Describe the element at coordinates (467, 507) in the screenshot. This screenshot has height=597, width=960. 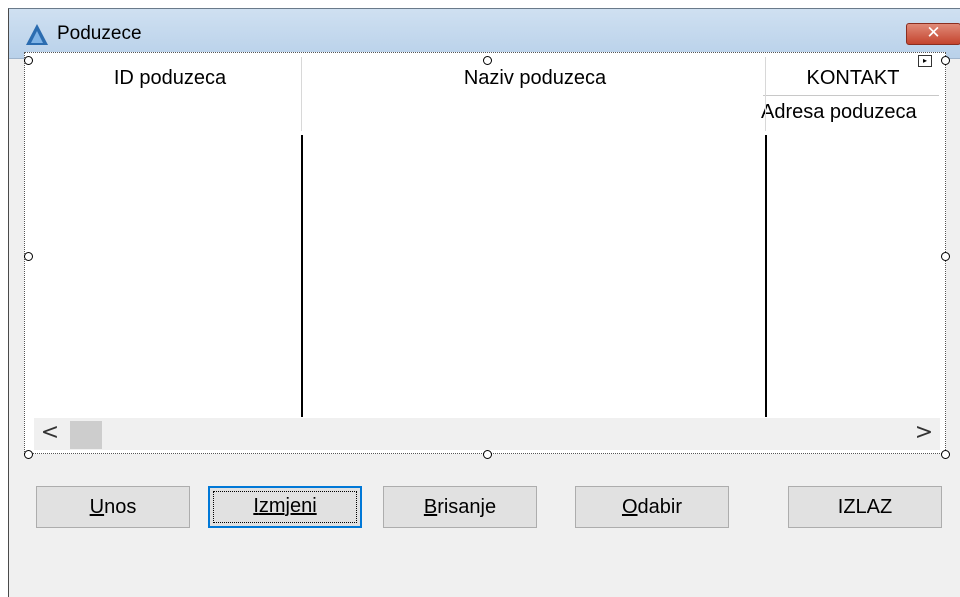
I see `brisanje-label: risanje` at that location.